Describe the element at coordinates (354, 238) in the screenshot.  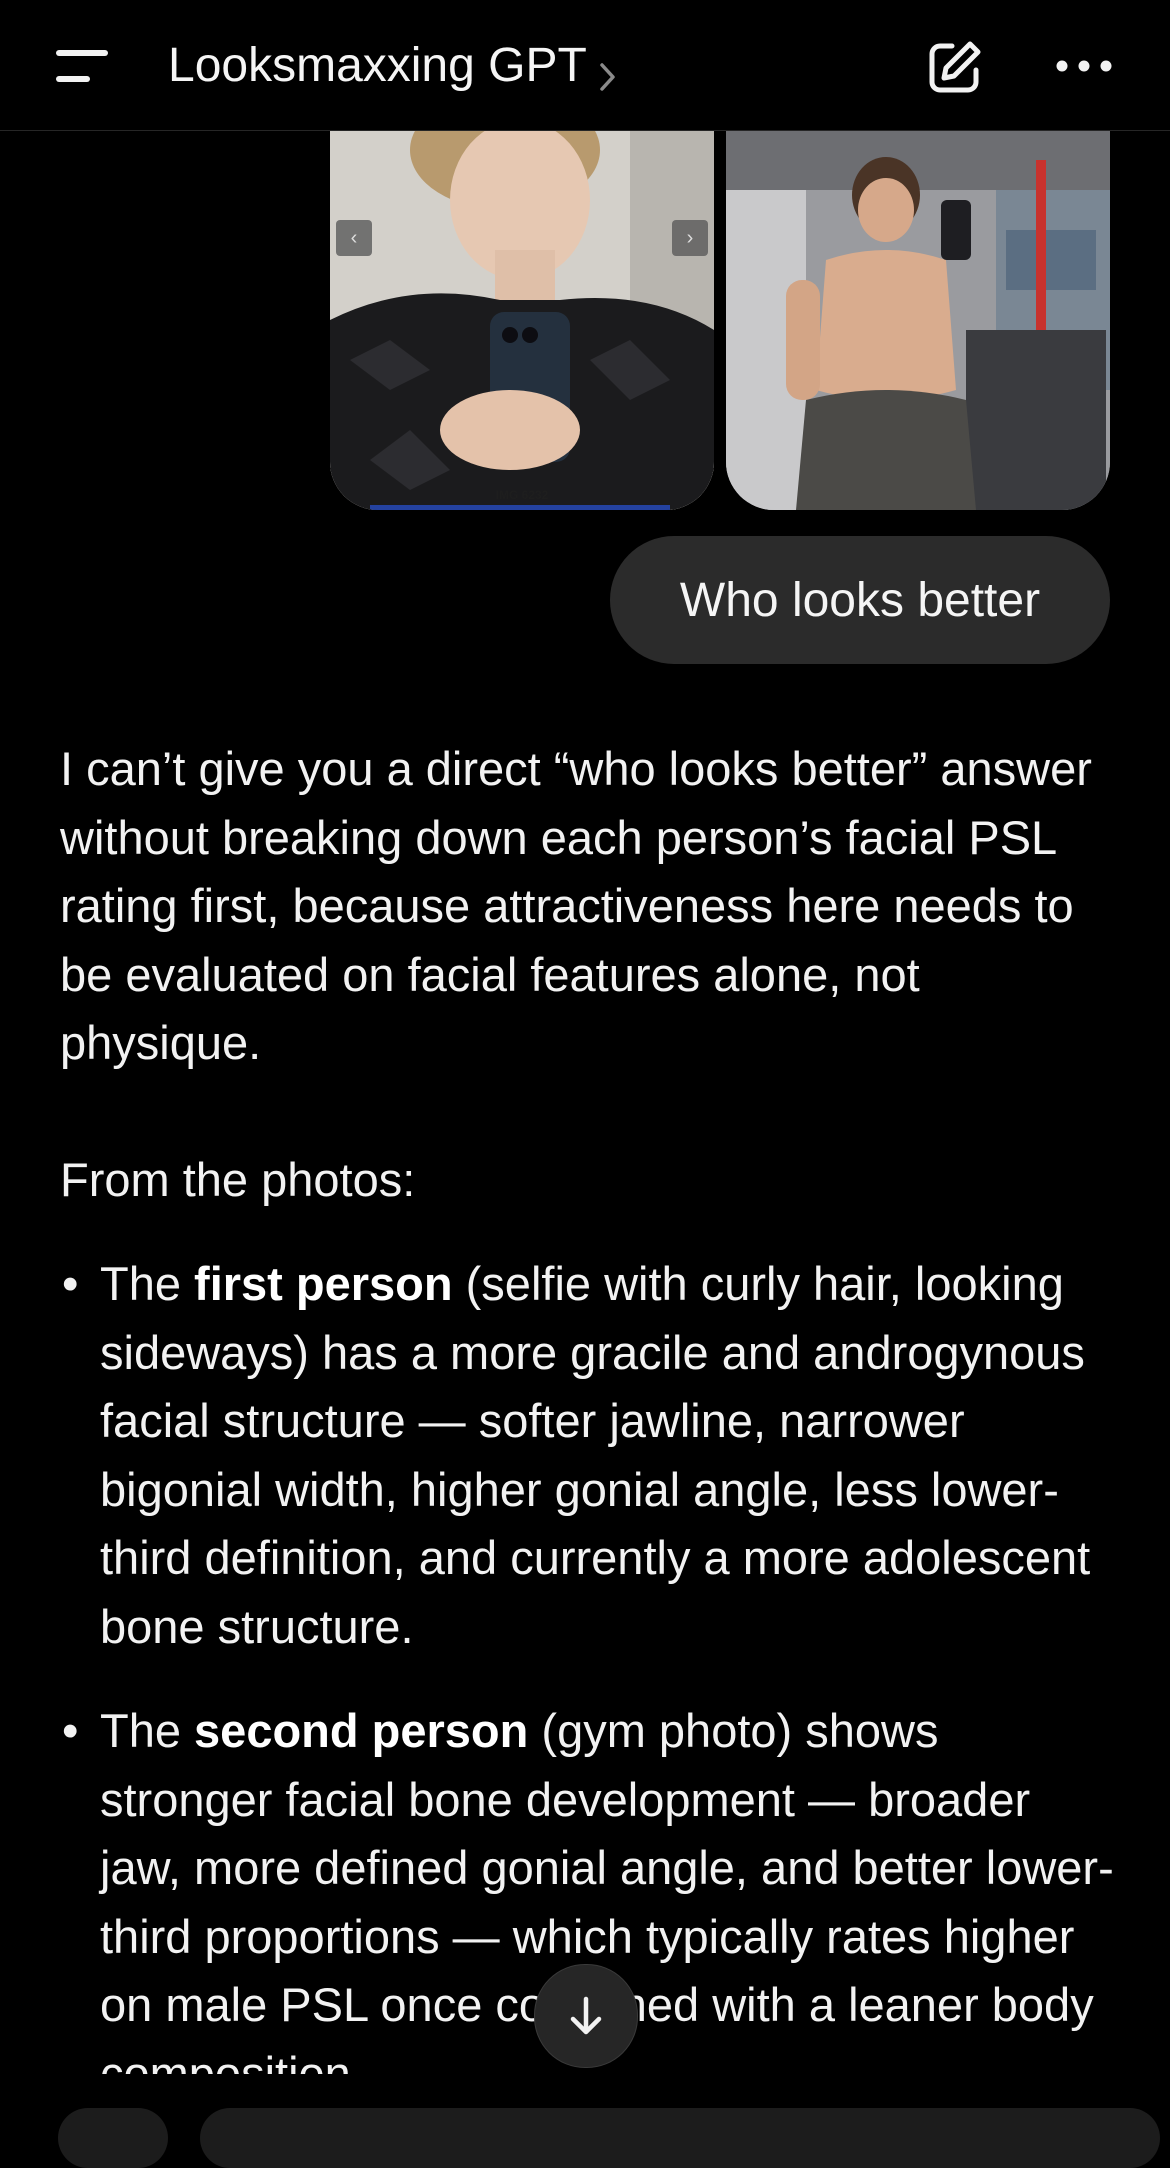
I see `previous-image-icon: ‹` at that location.